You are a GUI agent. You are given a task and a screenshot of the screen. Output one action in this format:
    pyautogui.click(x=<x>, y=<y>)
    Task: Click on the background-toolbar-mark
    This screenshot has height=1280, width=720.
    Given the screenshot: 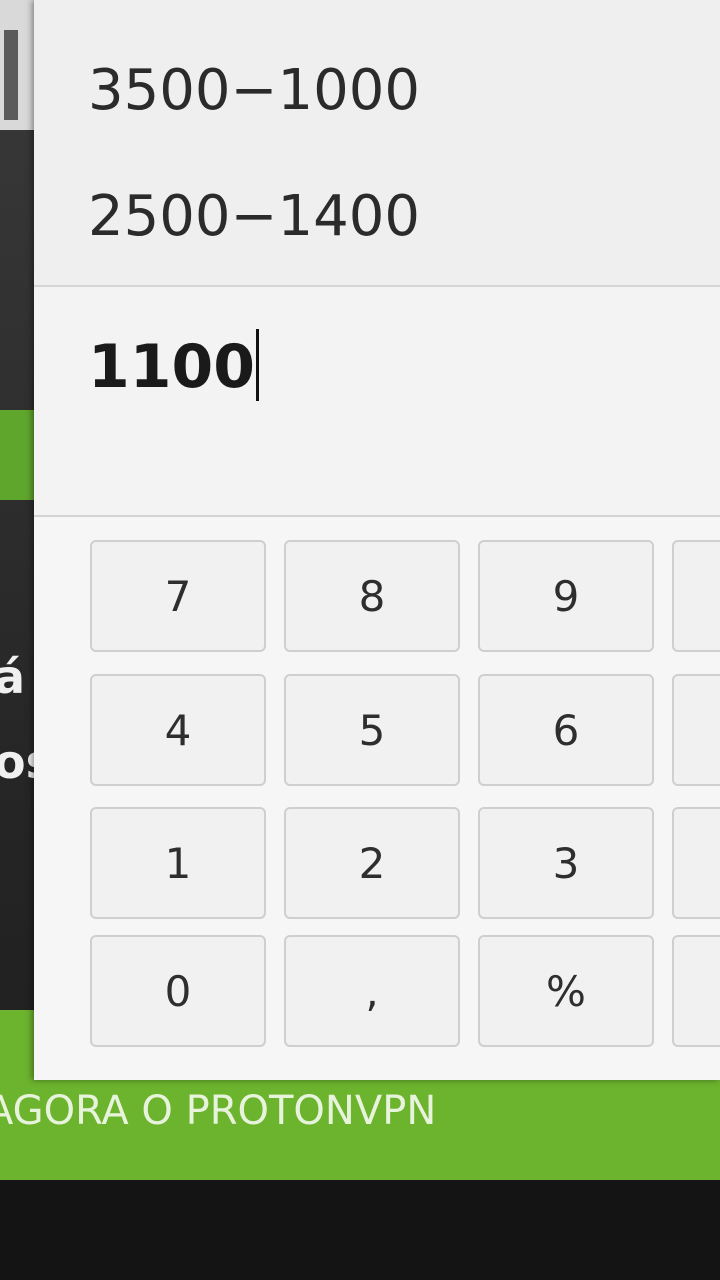 What is the action you would take?
    pyautogui.click(x=11, y=75)
    